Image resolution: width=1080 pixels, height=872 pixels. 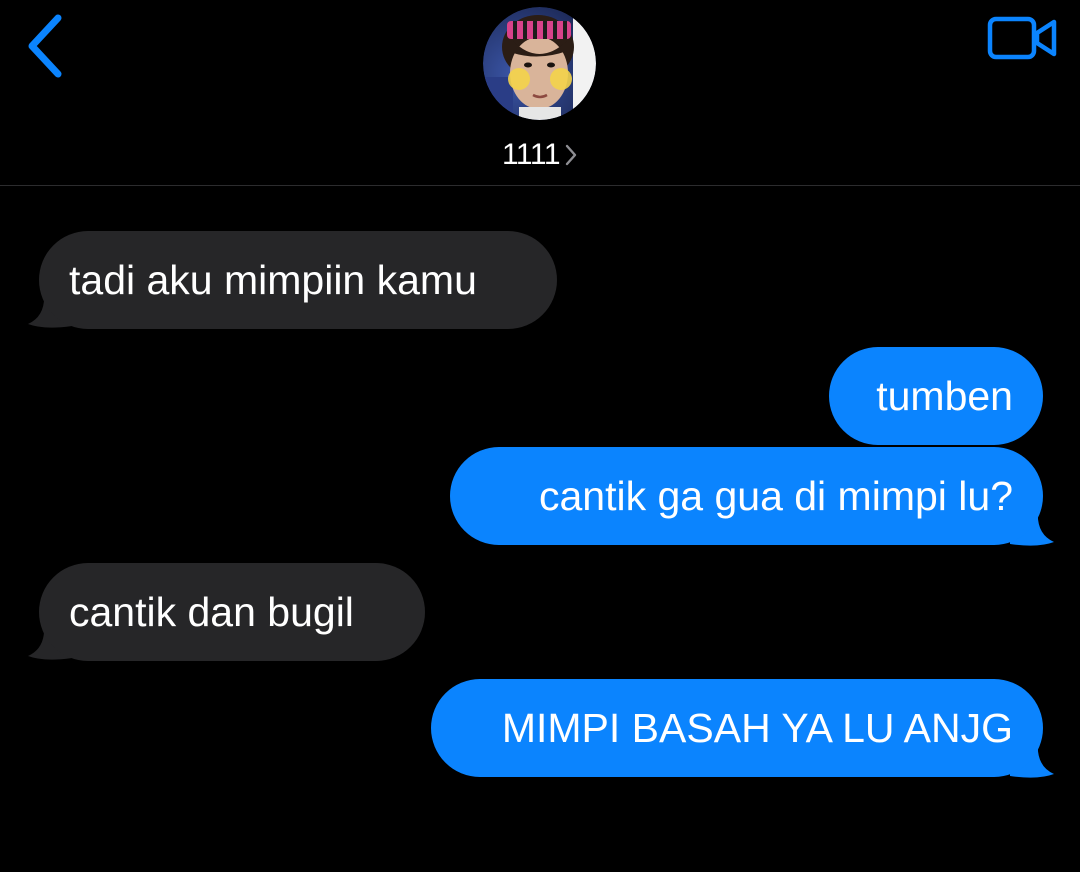 What do you see at coordinates (531, 154) in the screenshot?
I see `contact-name: 1111` at bounding box center [531, 154].